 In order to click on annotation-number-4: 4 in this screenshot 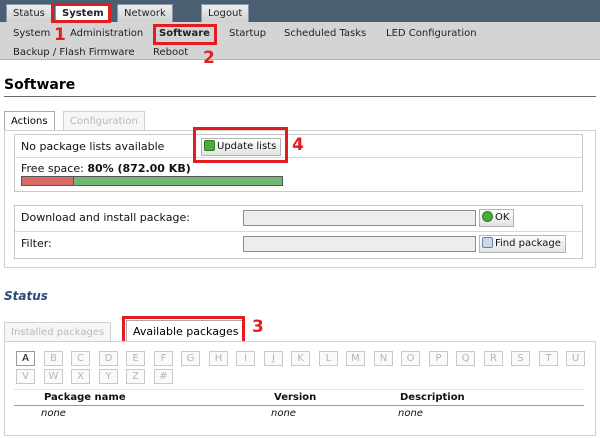, I will do `click(298, 145)`.